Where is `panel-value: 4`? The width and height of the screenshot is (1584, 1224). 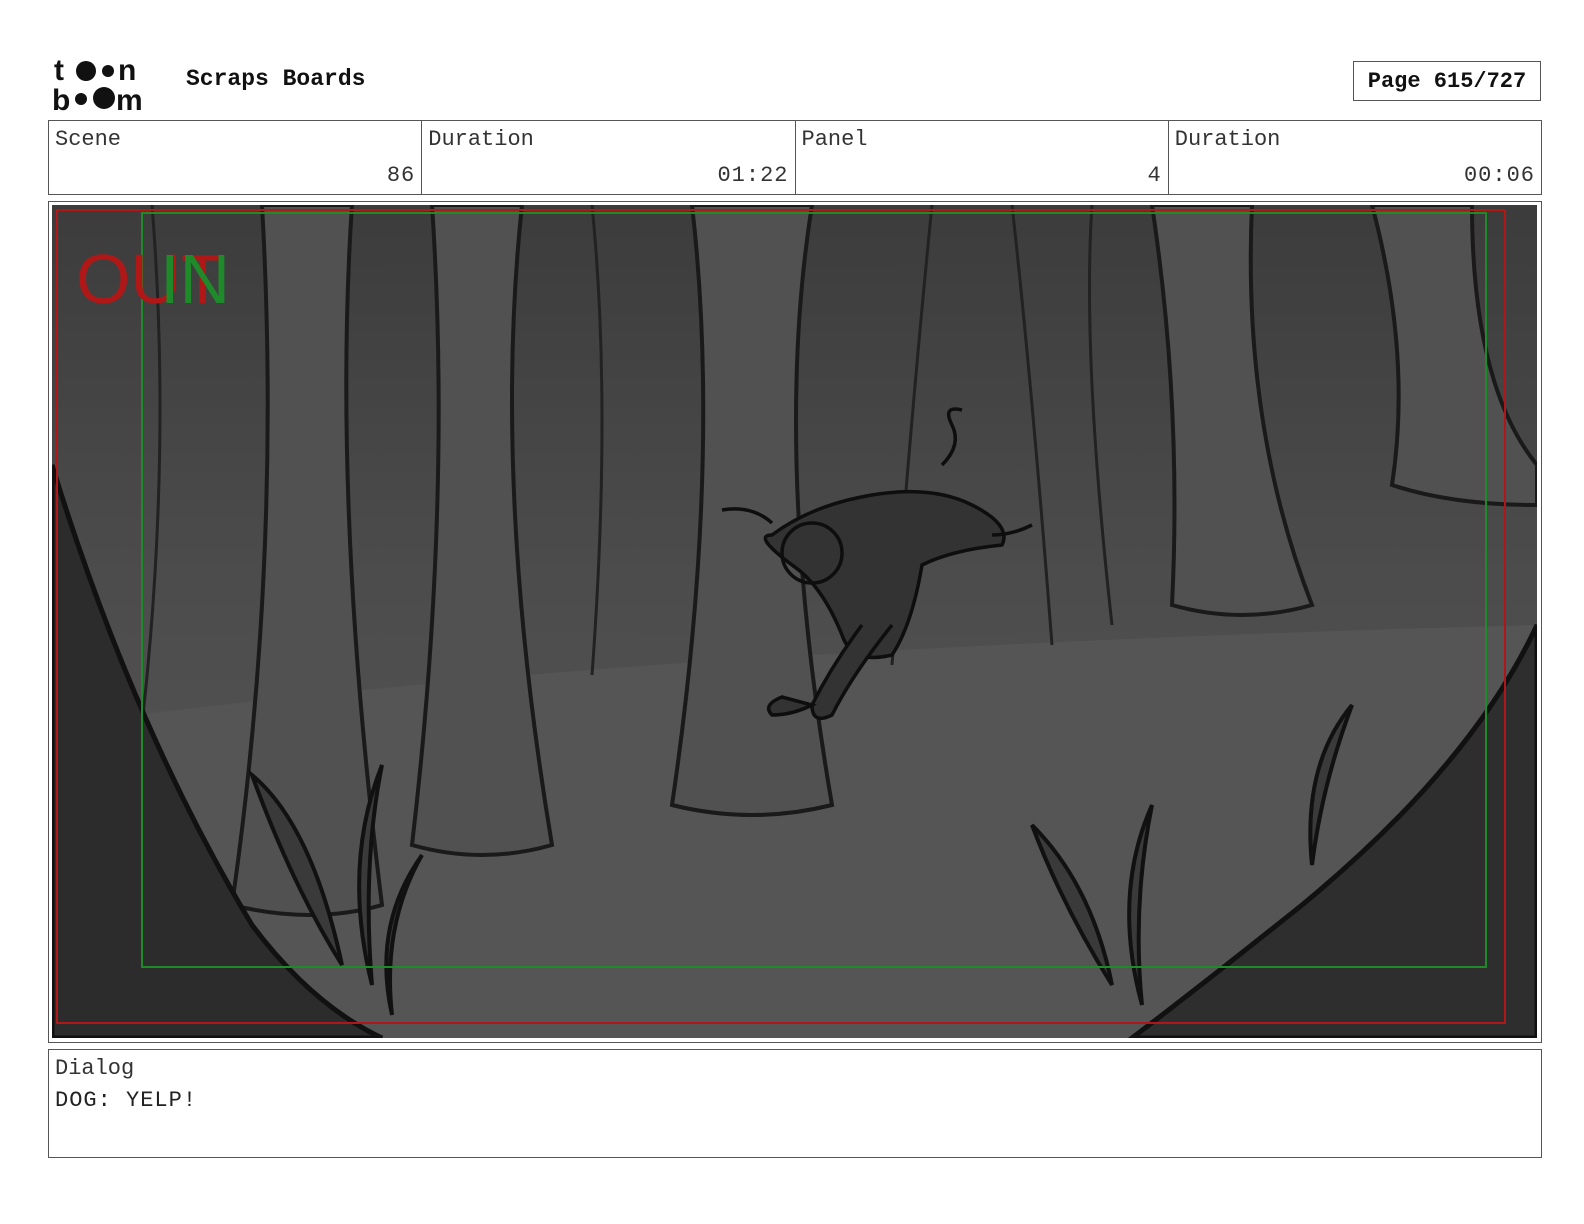
panel-value: 4 is located at coordinates (1154, 175).